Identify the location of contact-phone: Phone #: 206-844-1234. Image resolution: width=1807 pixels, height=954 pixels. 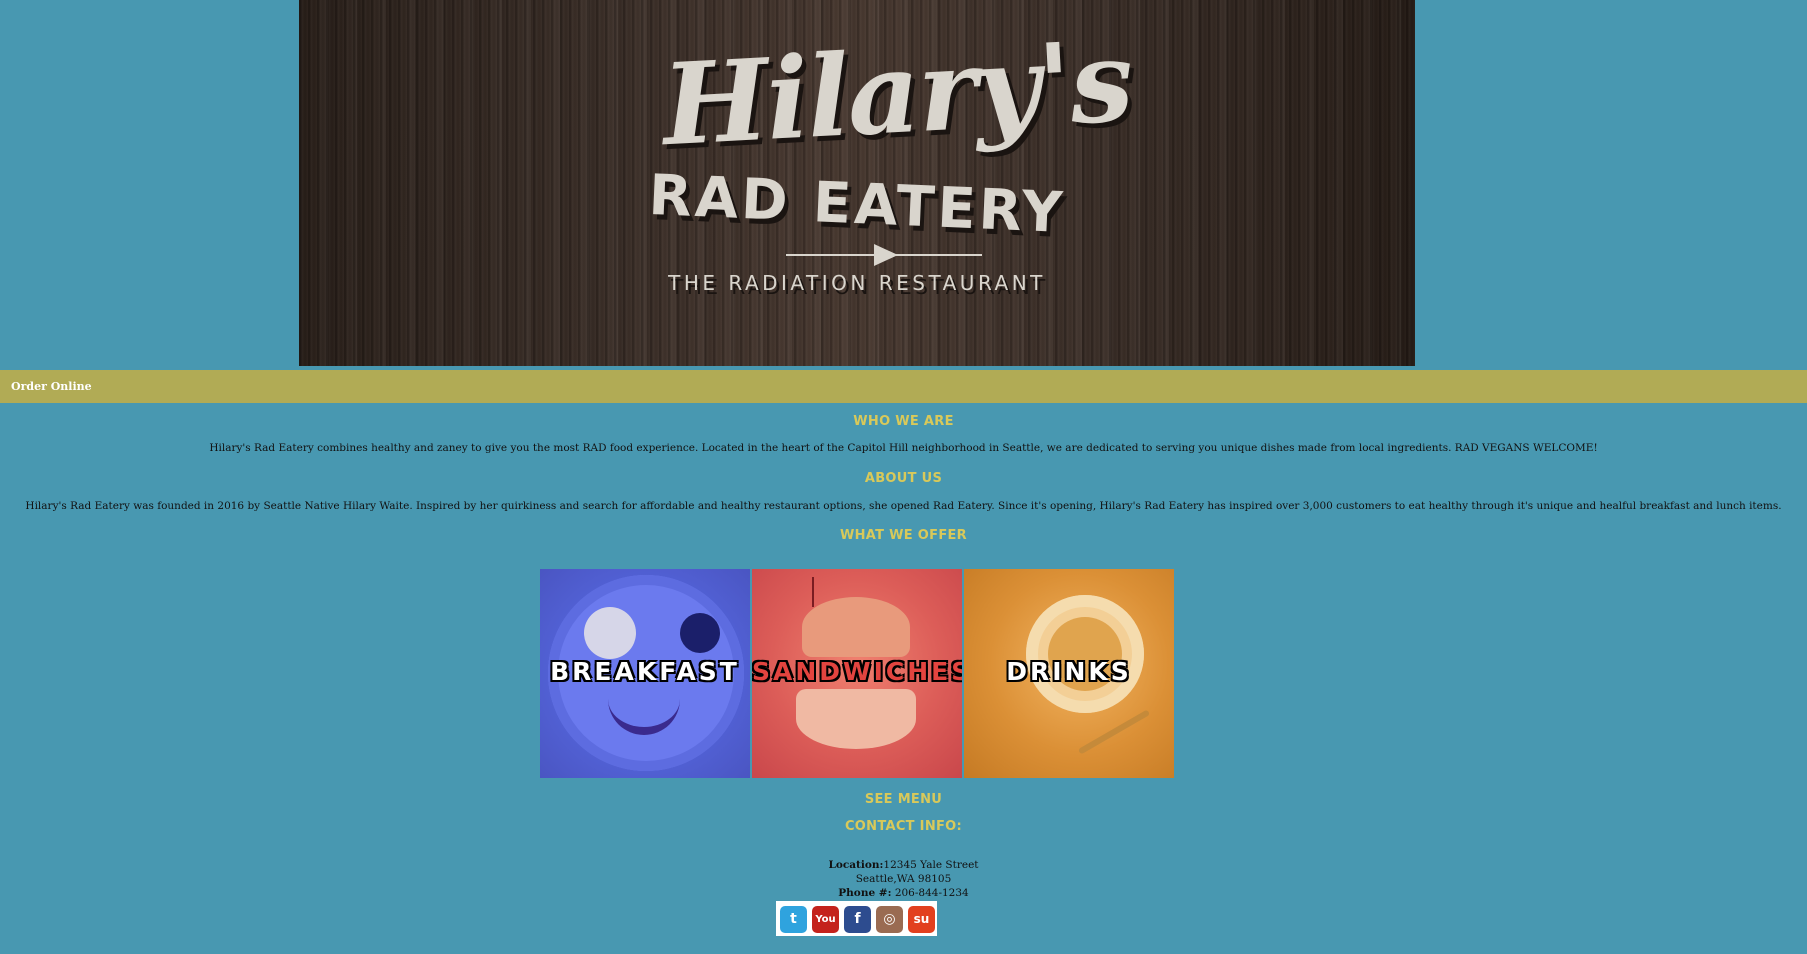
(903, 893).